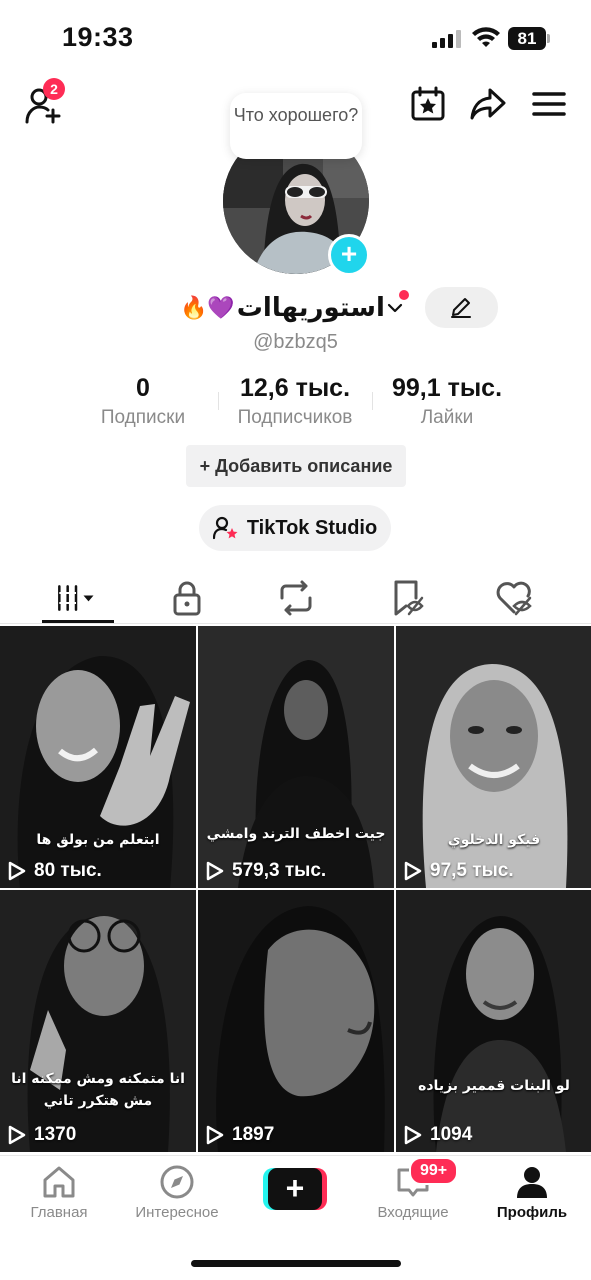 Image resolution: width=591 pixels, height=1280 pixels. I want to click on signal-icon, so click(446, 39).